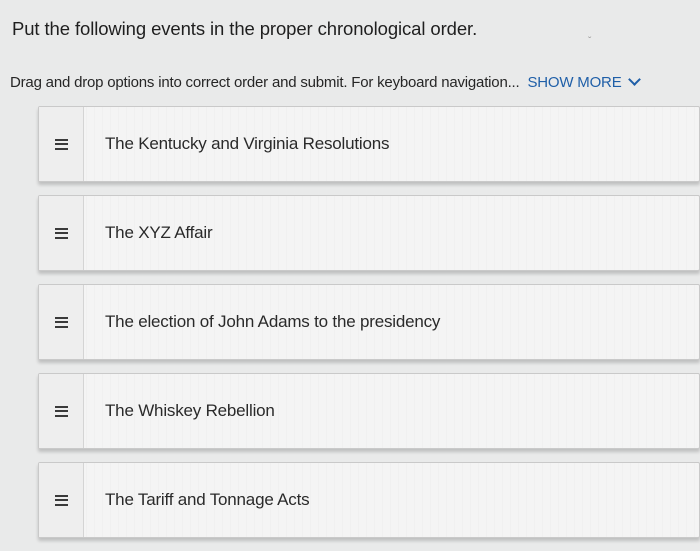 The image size is (700, 551). I want to click on item-label: The XYZ Affair, so click(159, 232).